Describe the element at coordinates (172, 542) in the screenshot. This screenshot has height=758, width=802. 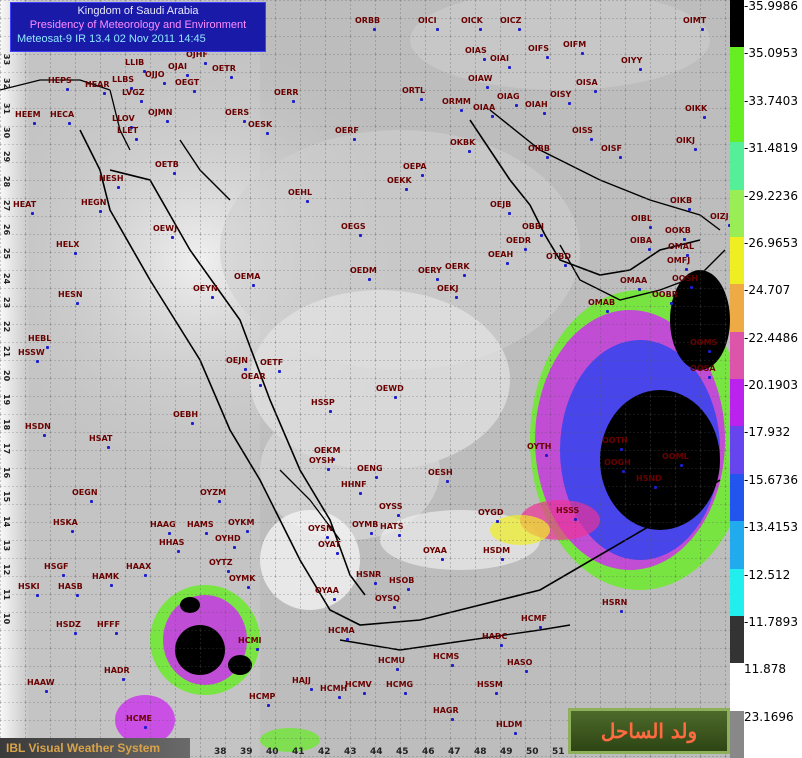
I see `station-label: HHAS` at that location.